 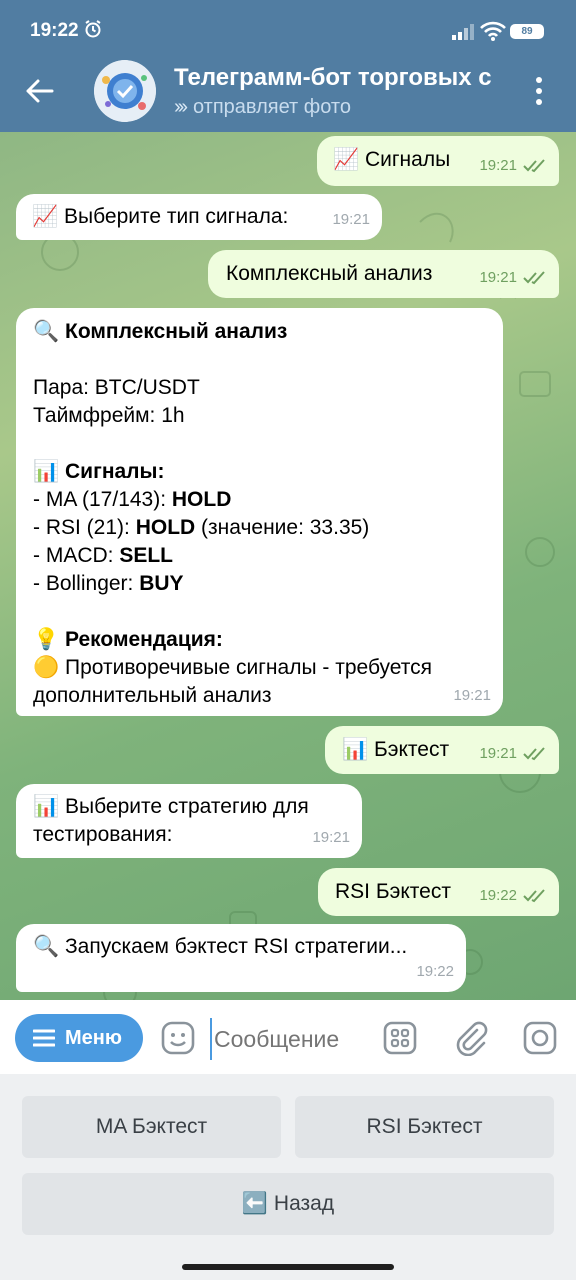 I want to click on analysis-heading: Комплексный анализ, so click(x=176, y=331).